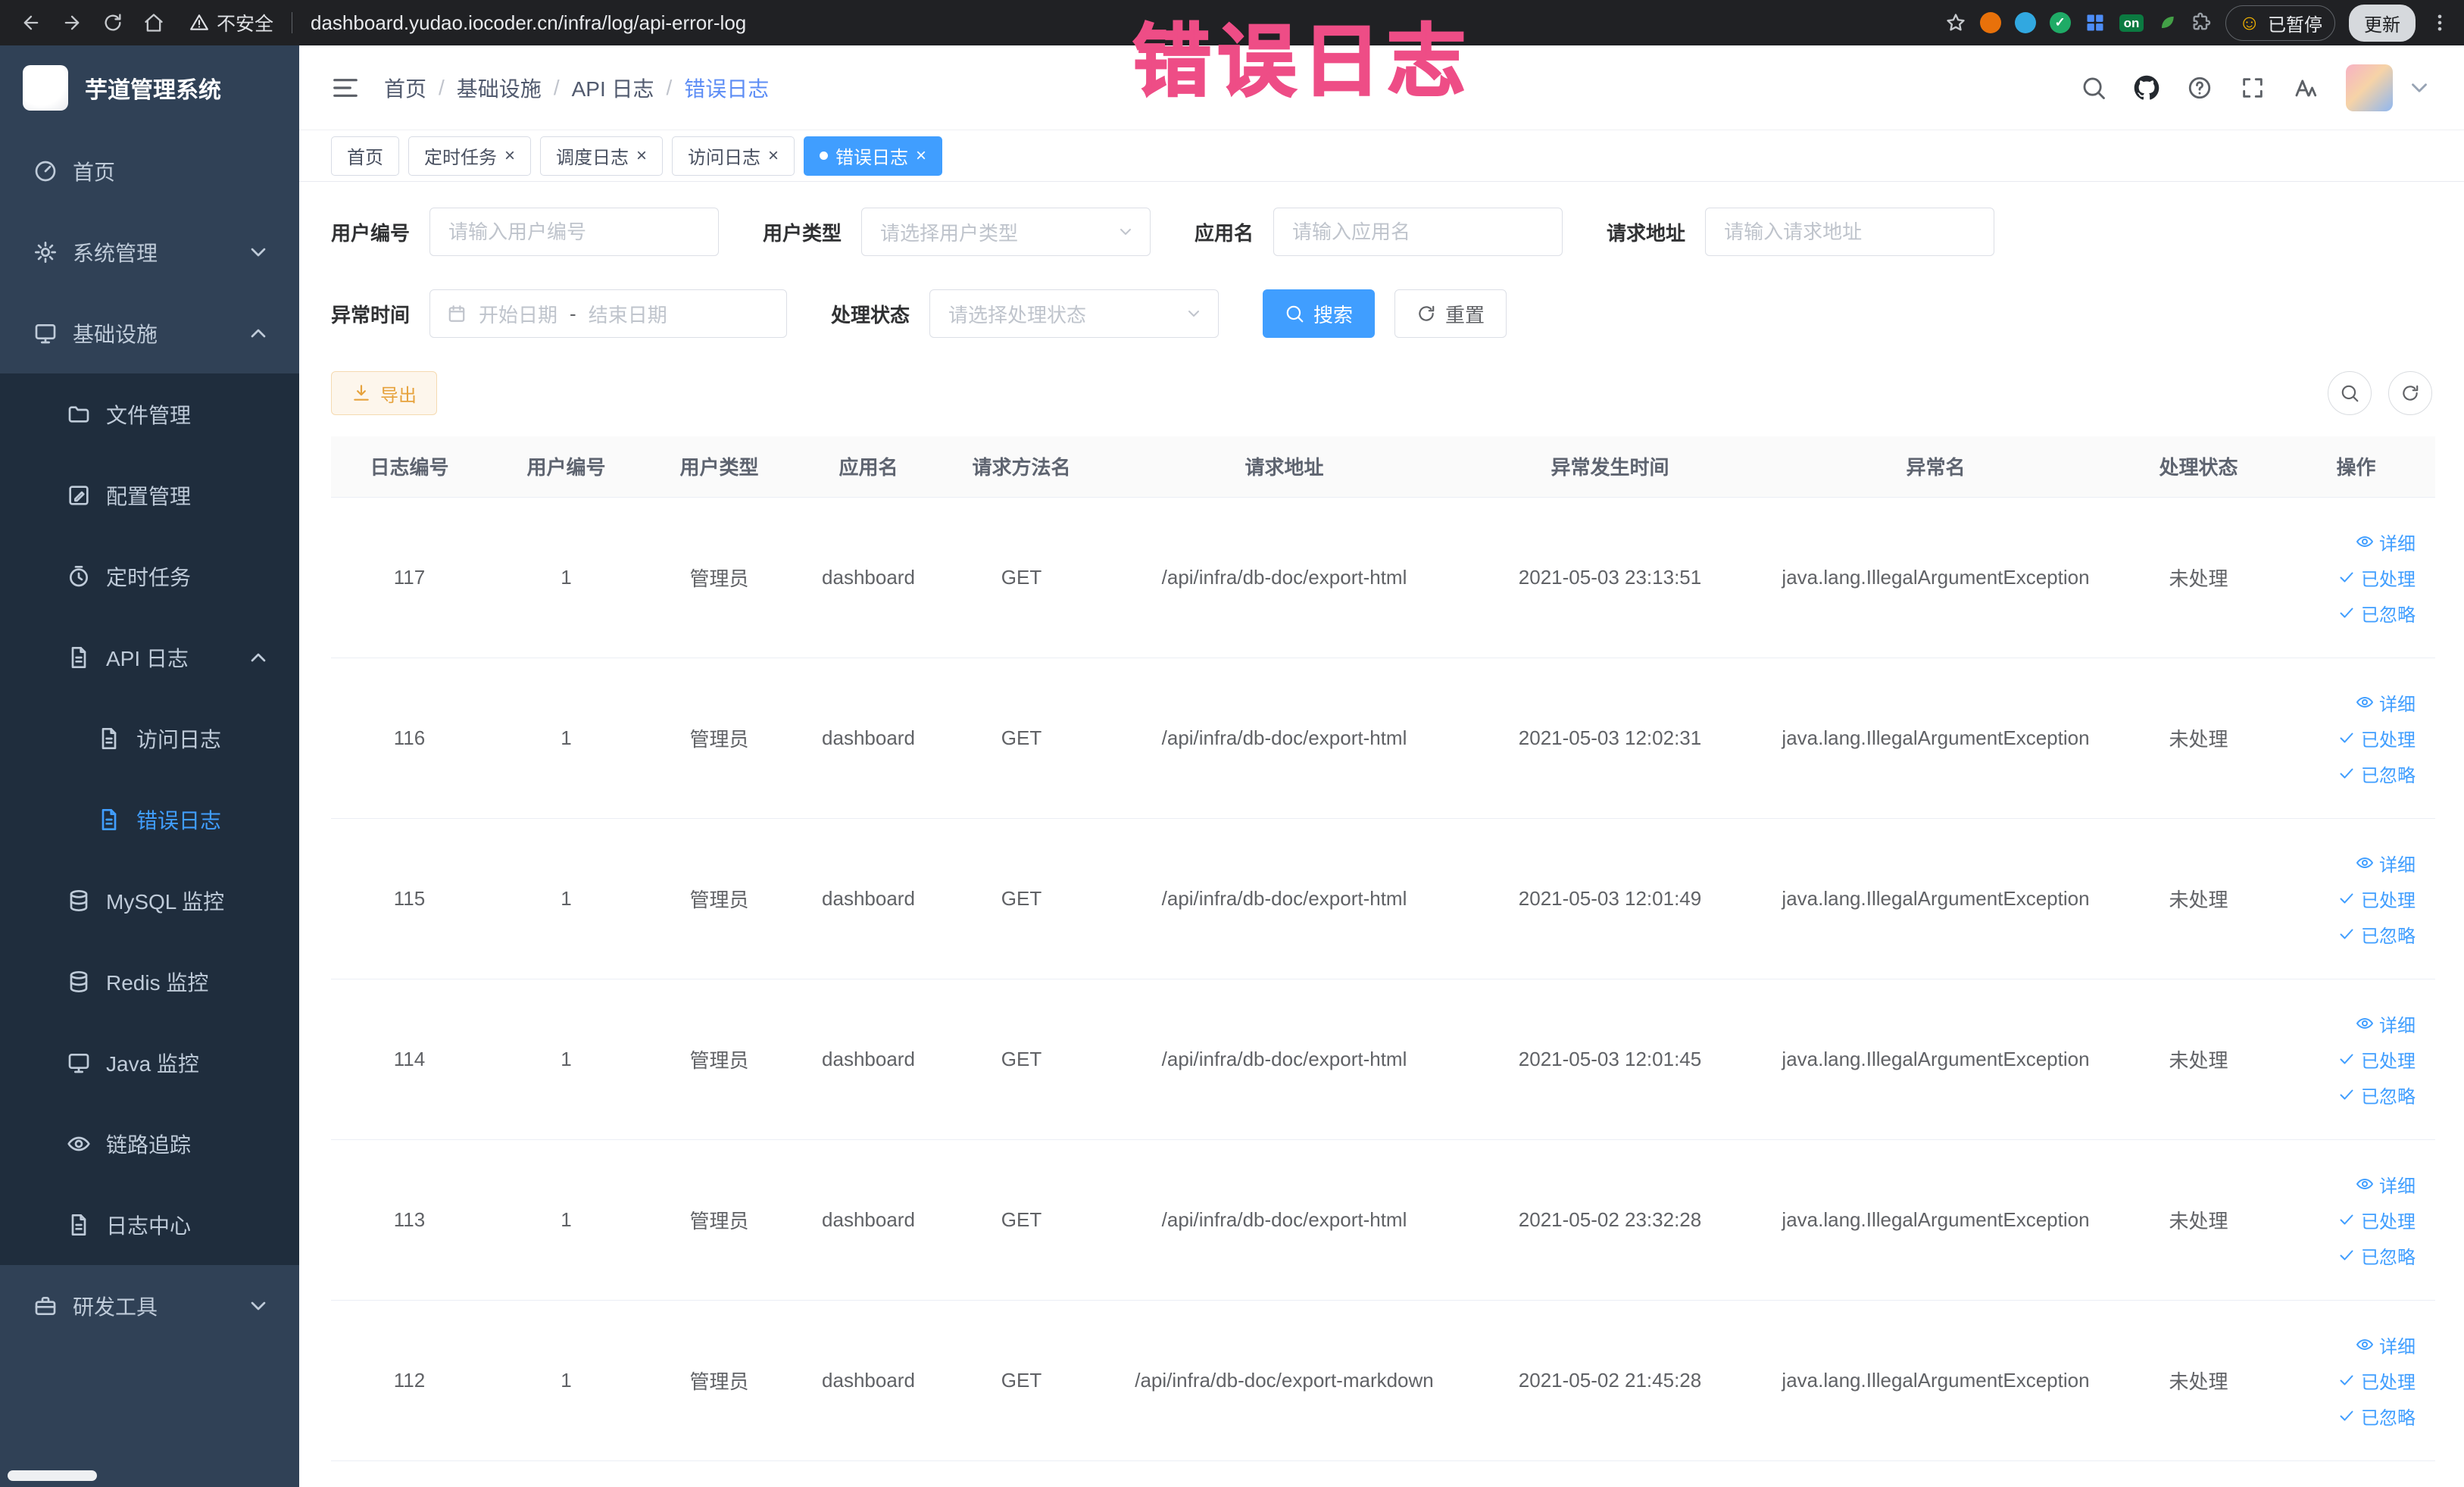 The height and width of the screenshot is (1487, 2464). I want to click on sidebar-item-7: 访问日志, so click(149, 738).